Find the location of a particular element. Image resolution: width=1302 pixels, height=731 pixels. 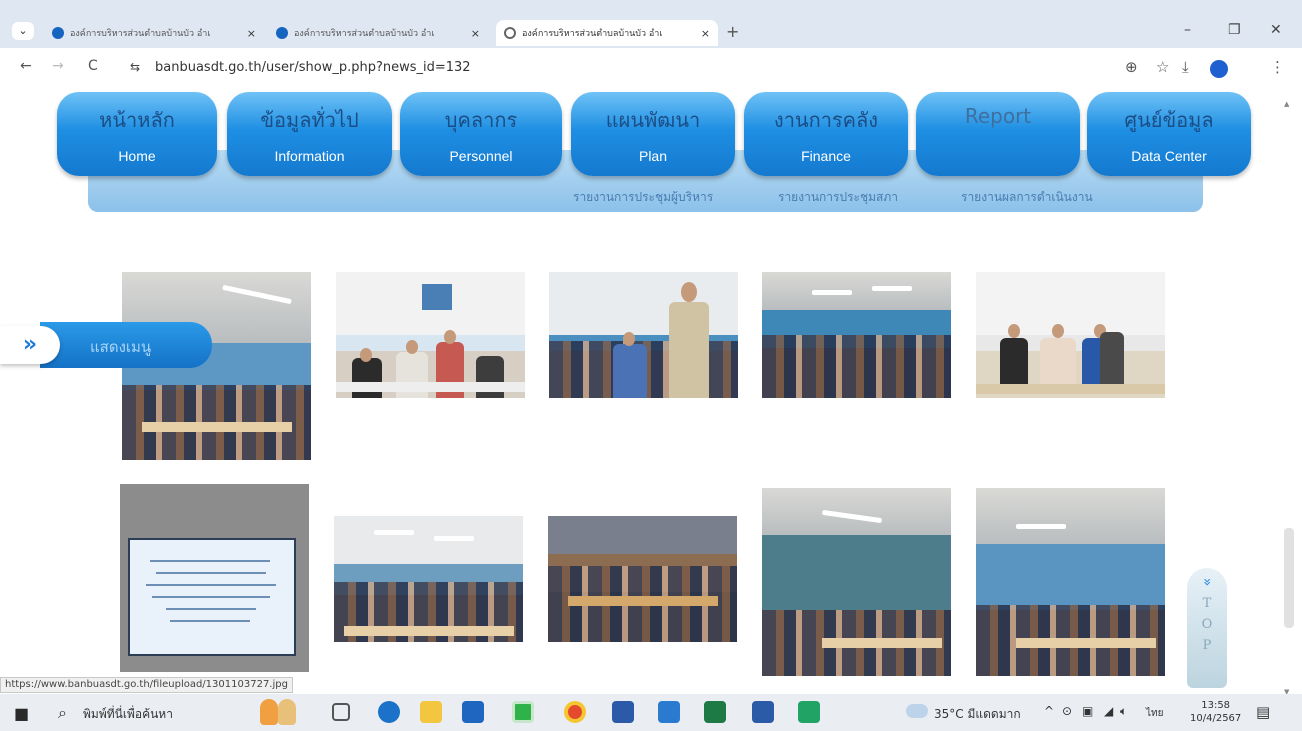

back-to-top-button: » T O P is located at coordinates (1207, 628).